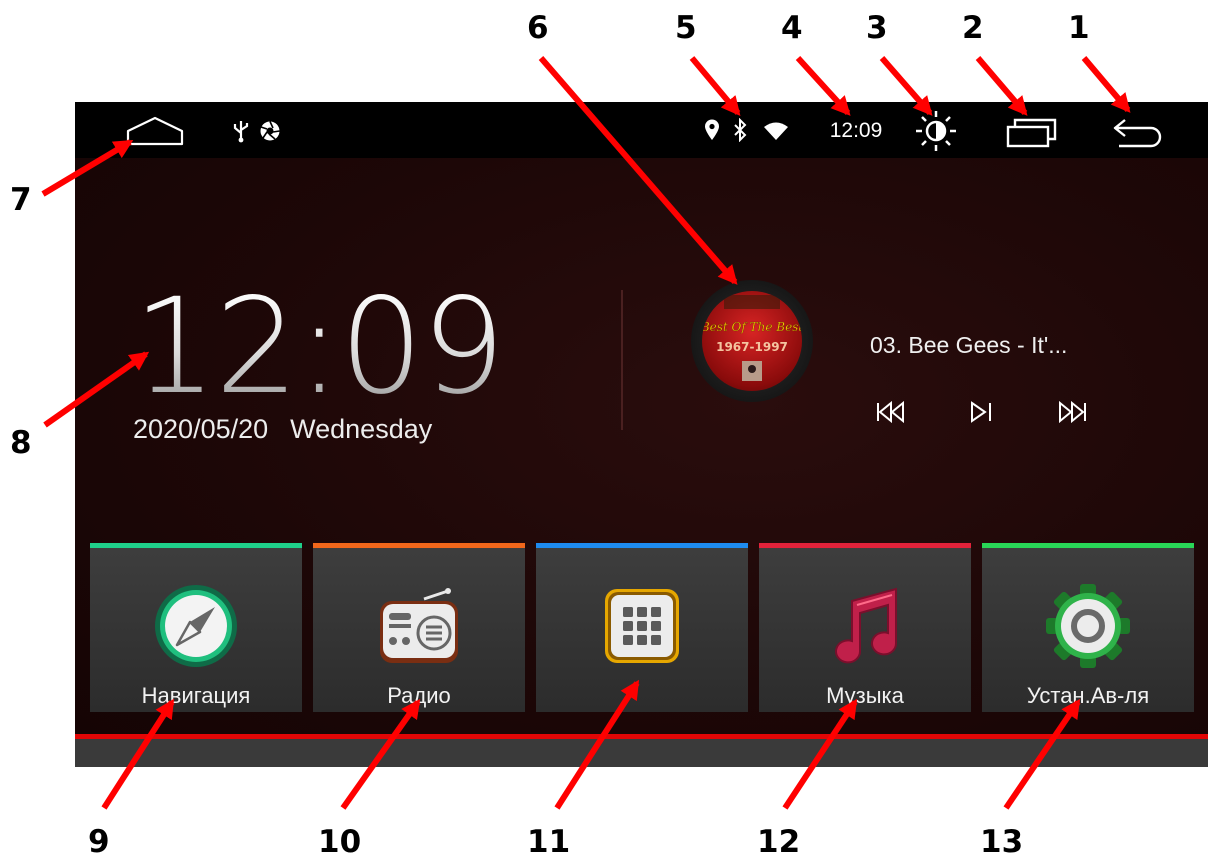  What do you see at coordinates (340, 842) in the screenshot?
I see `callout-number-10: 10` at bounding box center [340, 842].